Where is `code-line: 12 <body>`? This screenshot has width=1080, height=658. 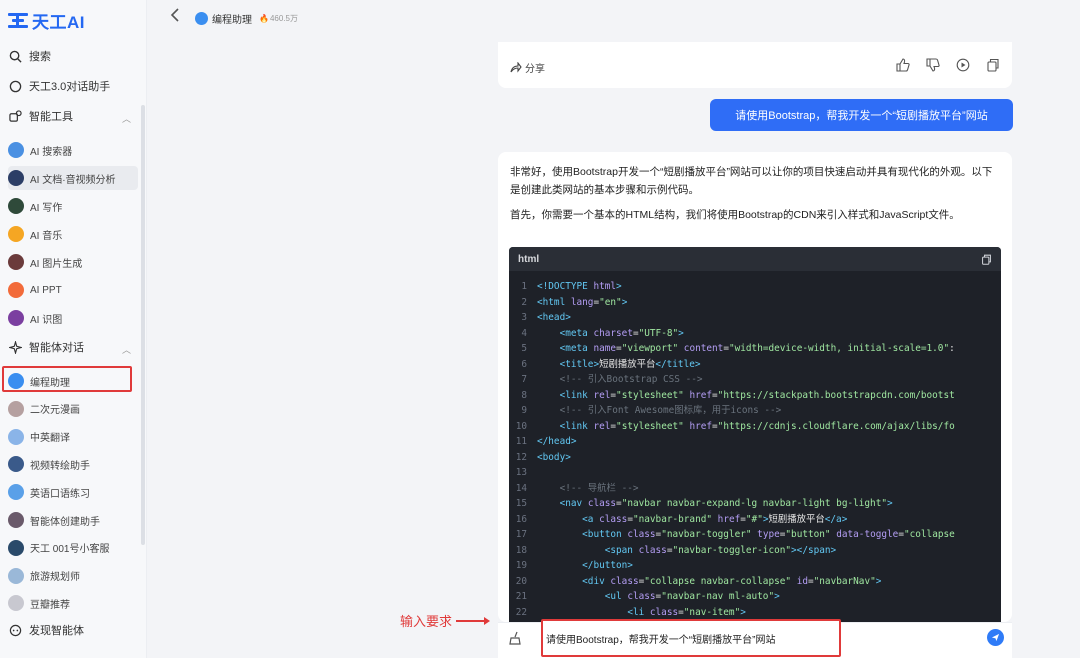
code-line: 12 <body> is located at coordinates (543, 457).